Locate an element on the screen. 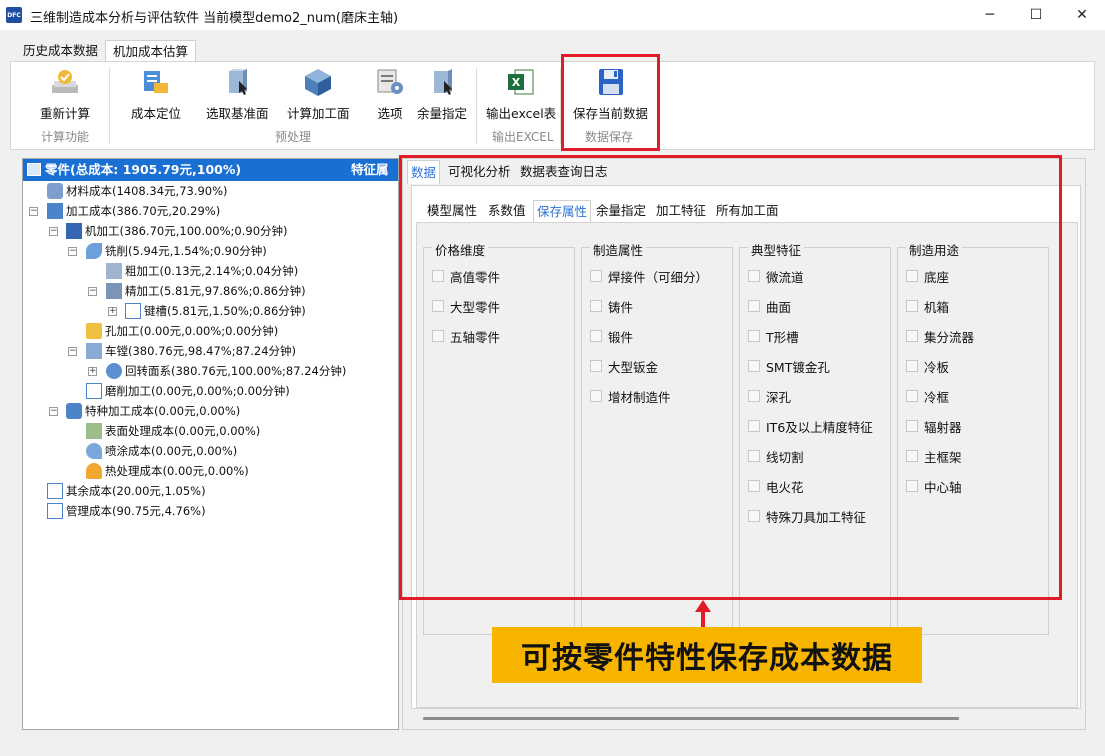 The image size is (1105, 756). management-icon is located at coordinates (55, 511).